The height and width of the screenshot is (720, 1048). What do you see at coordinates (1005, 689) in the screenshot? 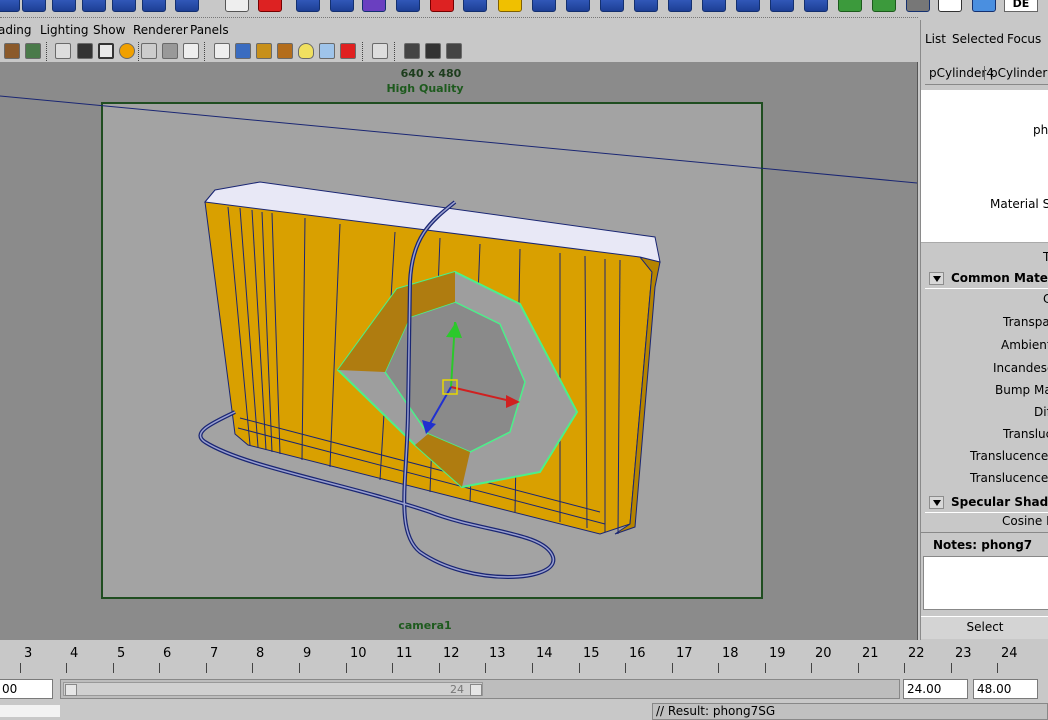
I see `range-end-field: 48.00` at bounding box center [1005, 689].